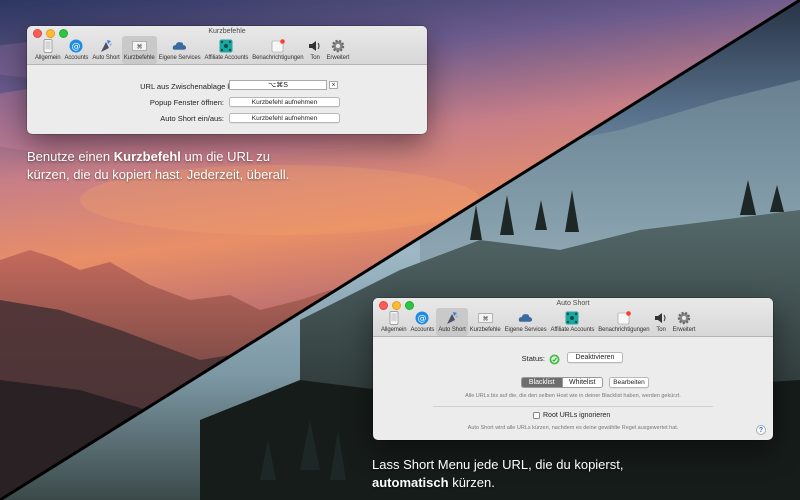  What do you see at coordinates (577, 415) in the screenshot?
I see `root-urls-checkbox-label: Root URLs ignorieren` at bounding box center [577, 415].